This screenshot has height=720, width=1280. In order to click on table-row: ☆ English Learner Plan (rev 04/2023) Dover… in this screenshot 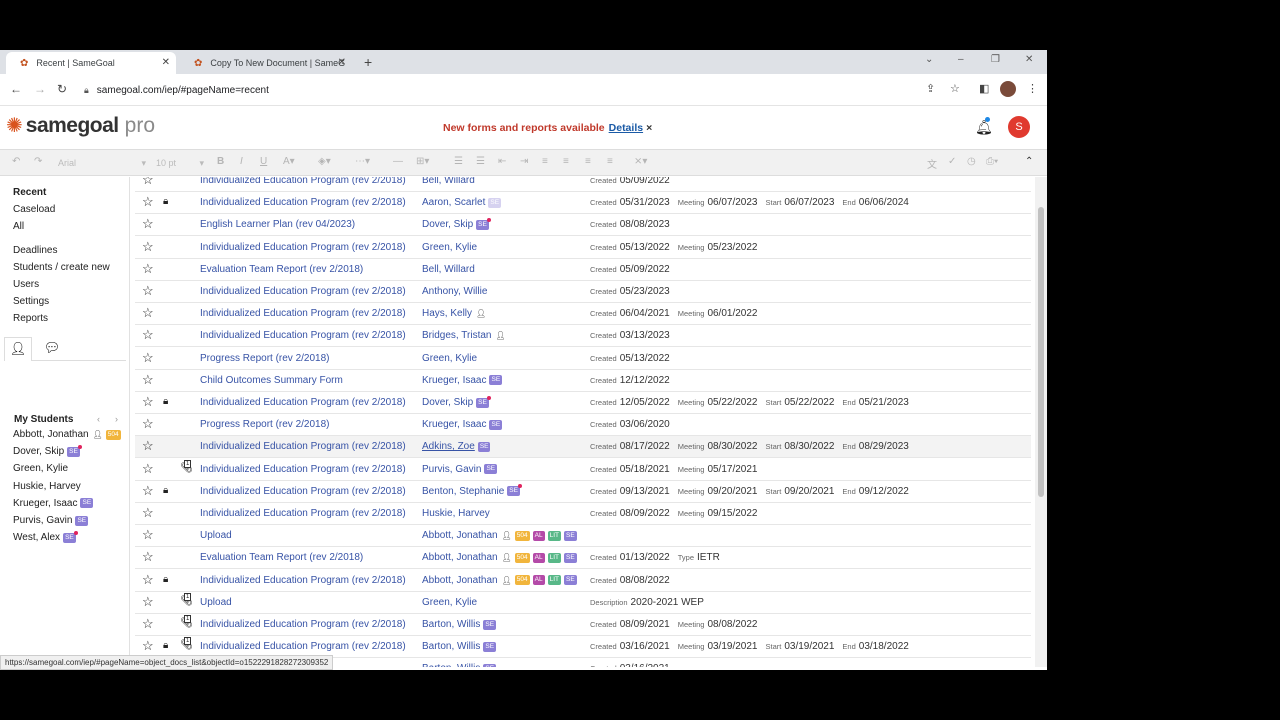, I will do `click(583, 225)`.